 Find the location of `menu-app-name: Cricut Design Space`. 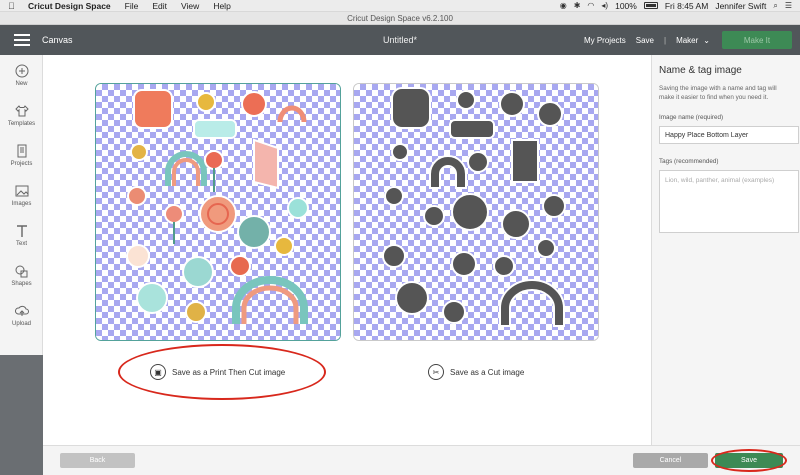

menu-app-name: Cricut Design Space is located at coordinates (69, 6).